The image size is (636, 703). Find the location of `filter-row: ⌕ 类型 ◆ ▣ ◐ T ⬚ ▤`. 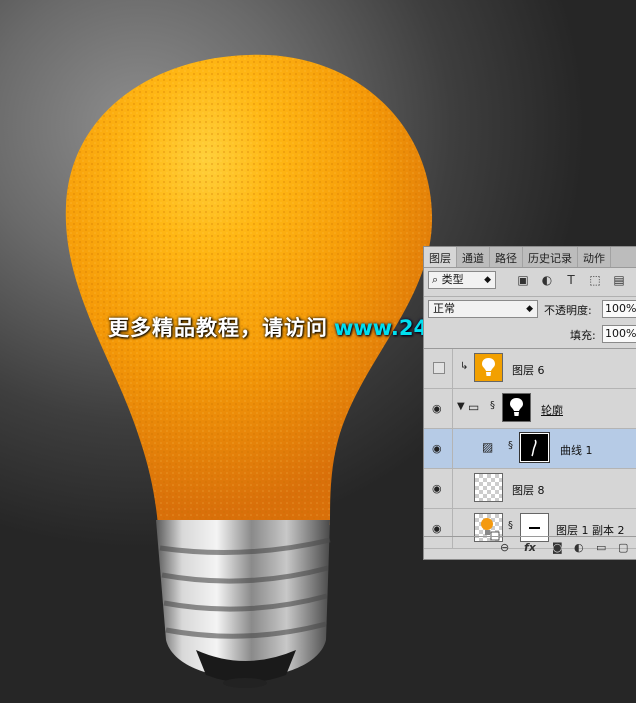

filter-row: ⌕ 类型 ◆ ▣ ◐ T ⬚ ▤ is located at coordinates (530, 281).